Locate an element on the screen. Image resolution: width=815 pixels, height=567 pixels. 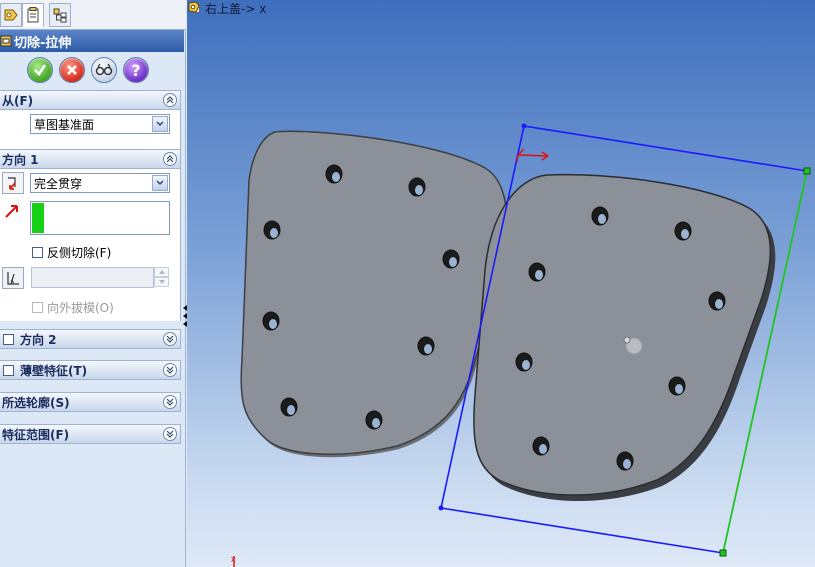
thin-feature-checkbox is located at coordinates (8, 370).